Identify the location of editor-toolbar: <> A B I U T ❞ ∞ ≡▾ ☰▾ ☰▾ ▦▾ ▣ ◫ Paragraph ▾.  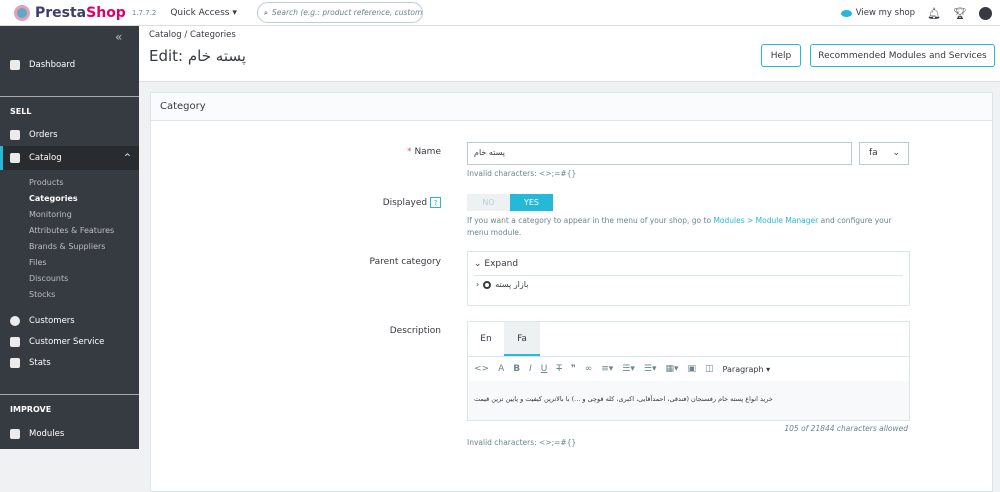
(688, 369).